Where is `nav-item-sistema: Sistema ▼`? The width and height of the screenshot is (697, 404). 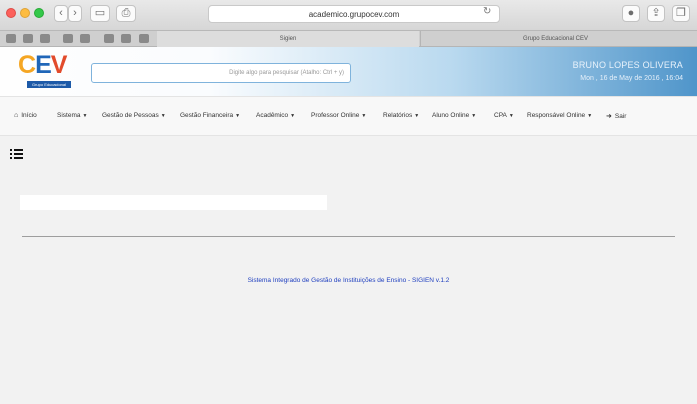 nav-item-sistema: Sistema ▼ is located at coordinates (72, 115).